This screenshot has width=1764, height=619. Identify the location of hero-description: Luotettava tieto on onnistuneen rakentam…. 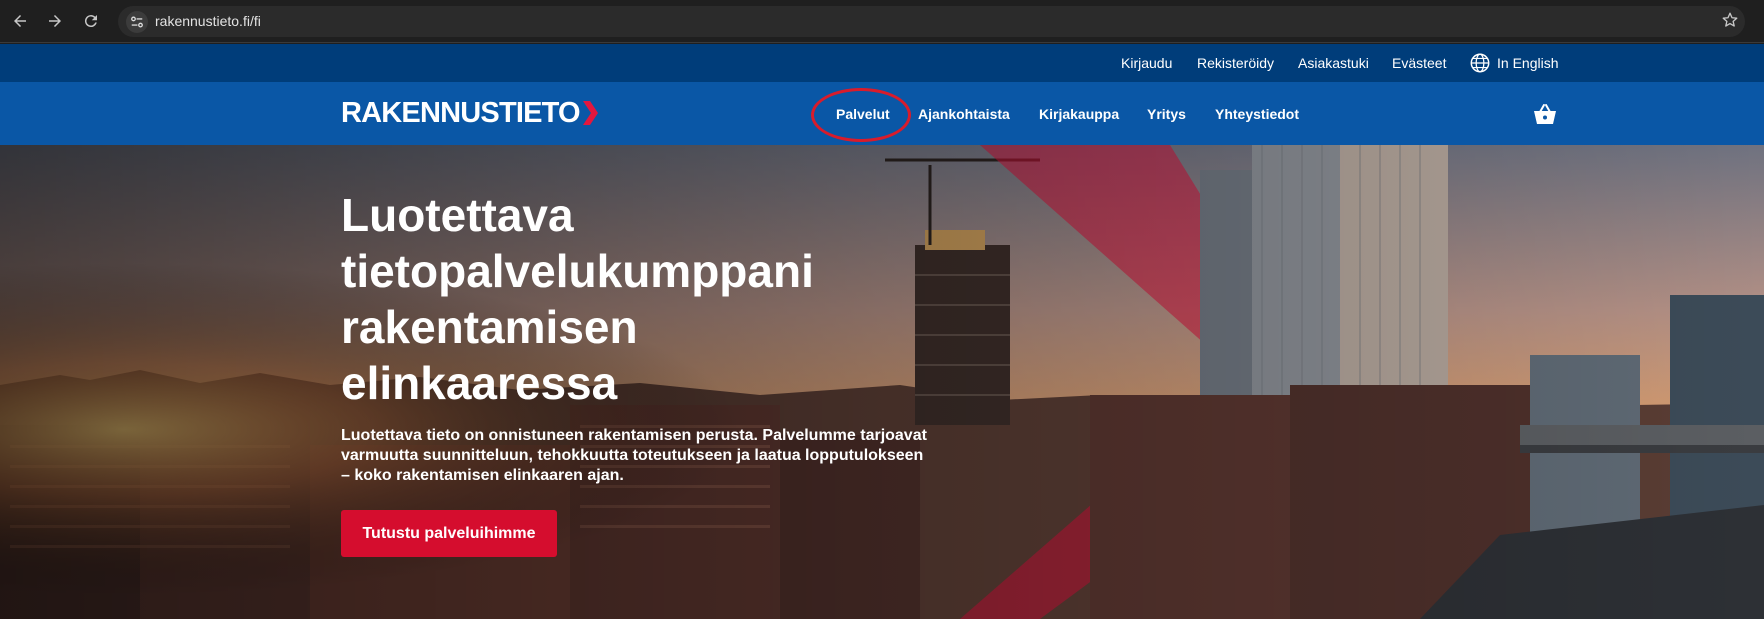
(641, 456).